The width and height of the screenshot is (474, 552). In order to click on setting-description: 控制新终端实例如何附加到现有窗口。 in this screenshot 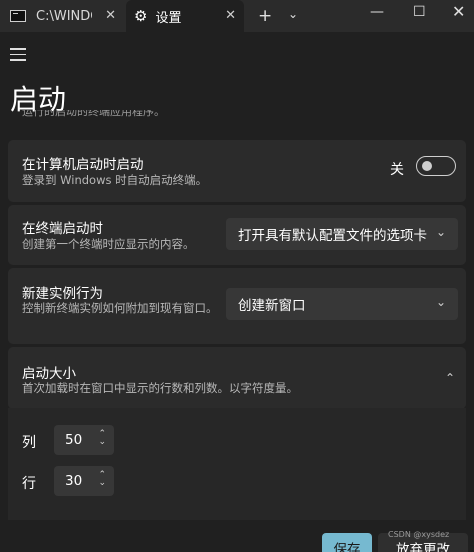, I will do `click(120, 308)`.